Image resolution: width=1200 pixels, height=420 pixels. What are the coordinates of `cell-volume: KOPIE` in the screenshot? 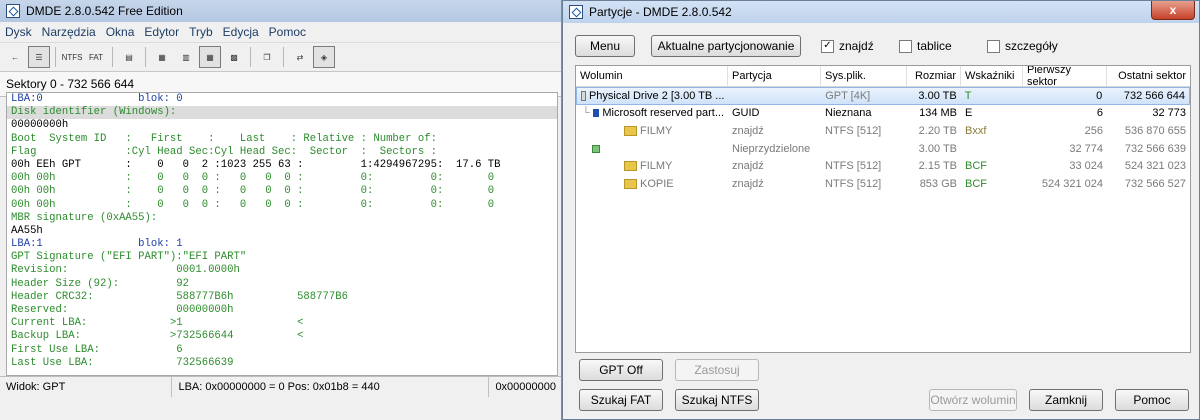 It's located at (652, 184).